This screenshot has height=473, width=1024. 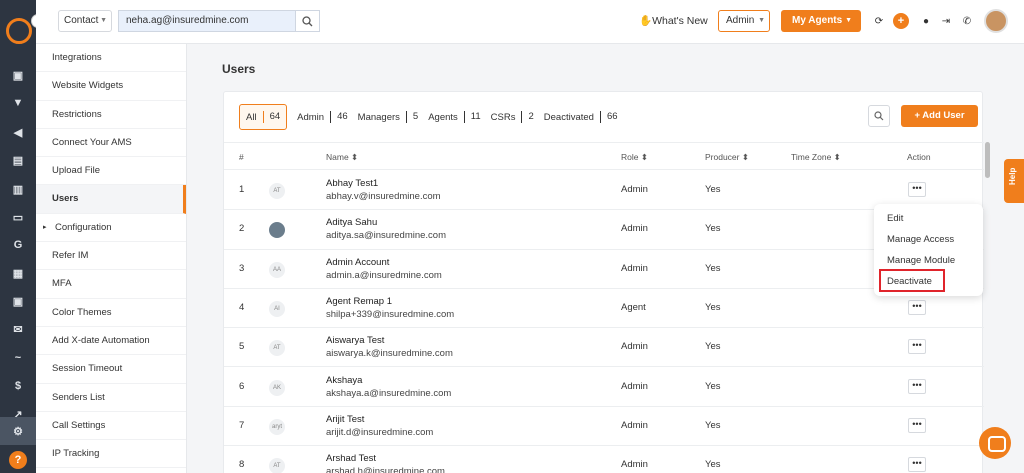 I want to click on user-avatar, so click(x=996, y=21).